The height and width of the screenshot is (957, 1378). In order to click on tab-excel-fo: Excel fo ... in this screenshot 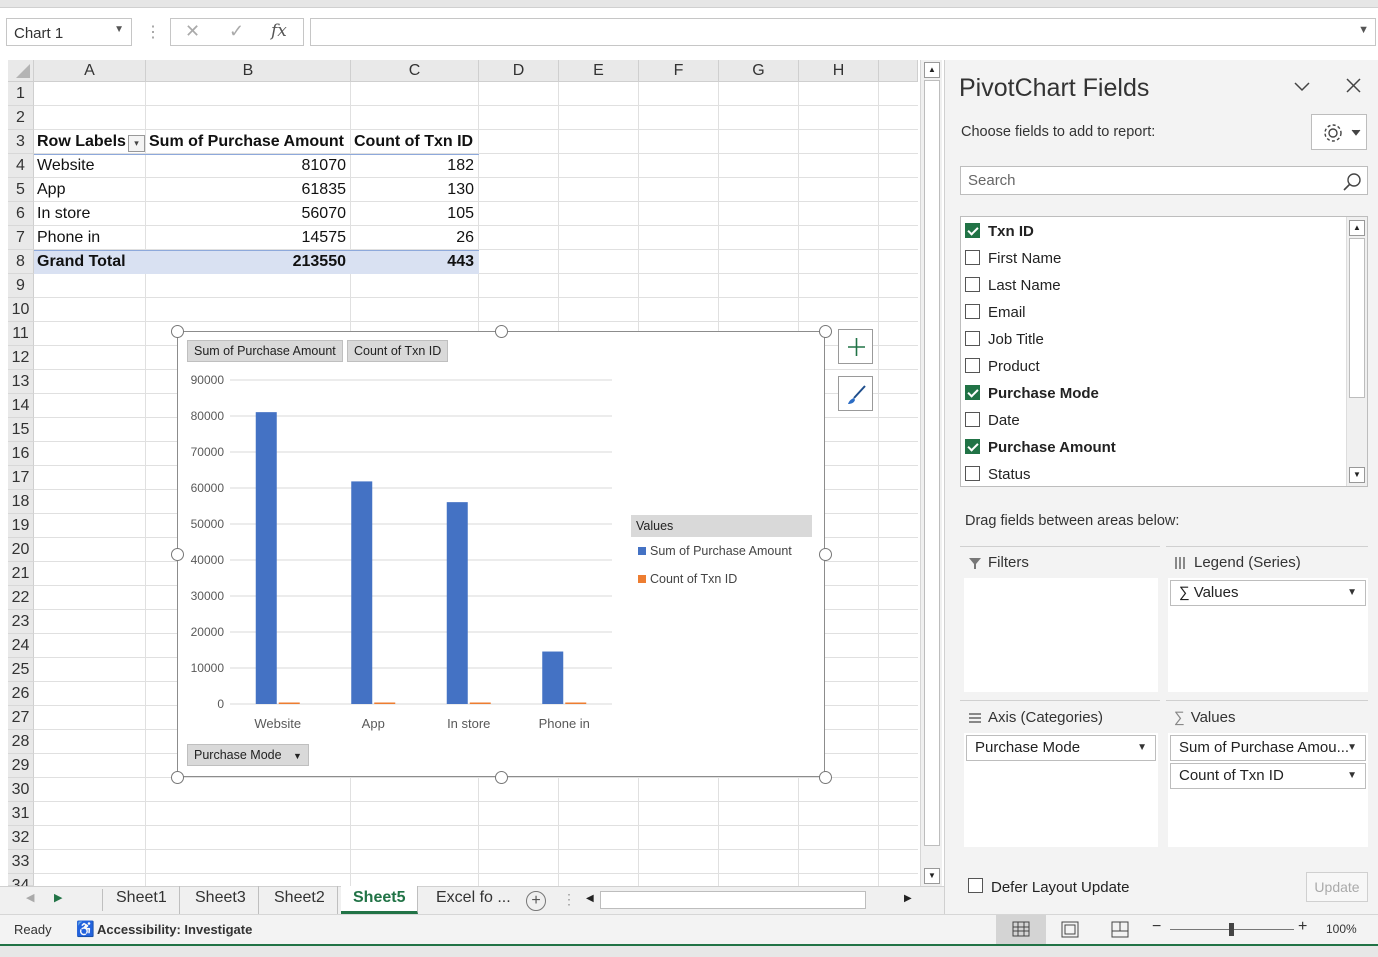, I will do `click(473, 900)`.